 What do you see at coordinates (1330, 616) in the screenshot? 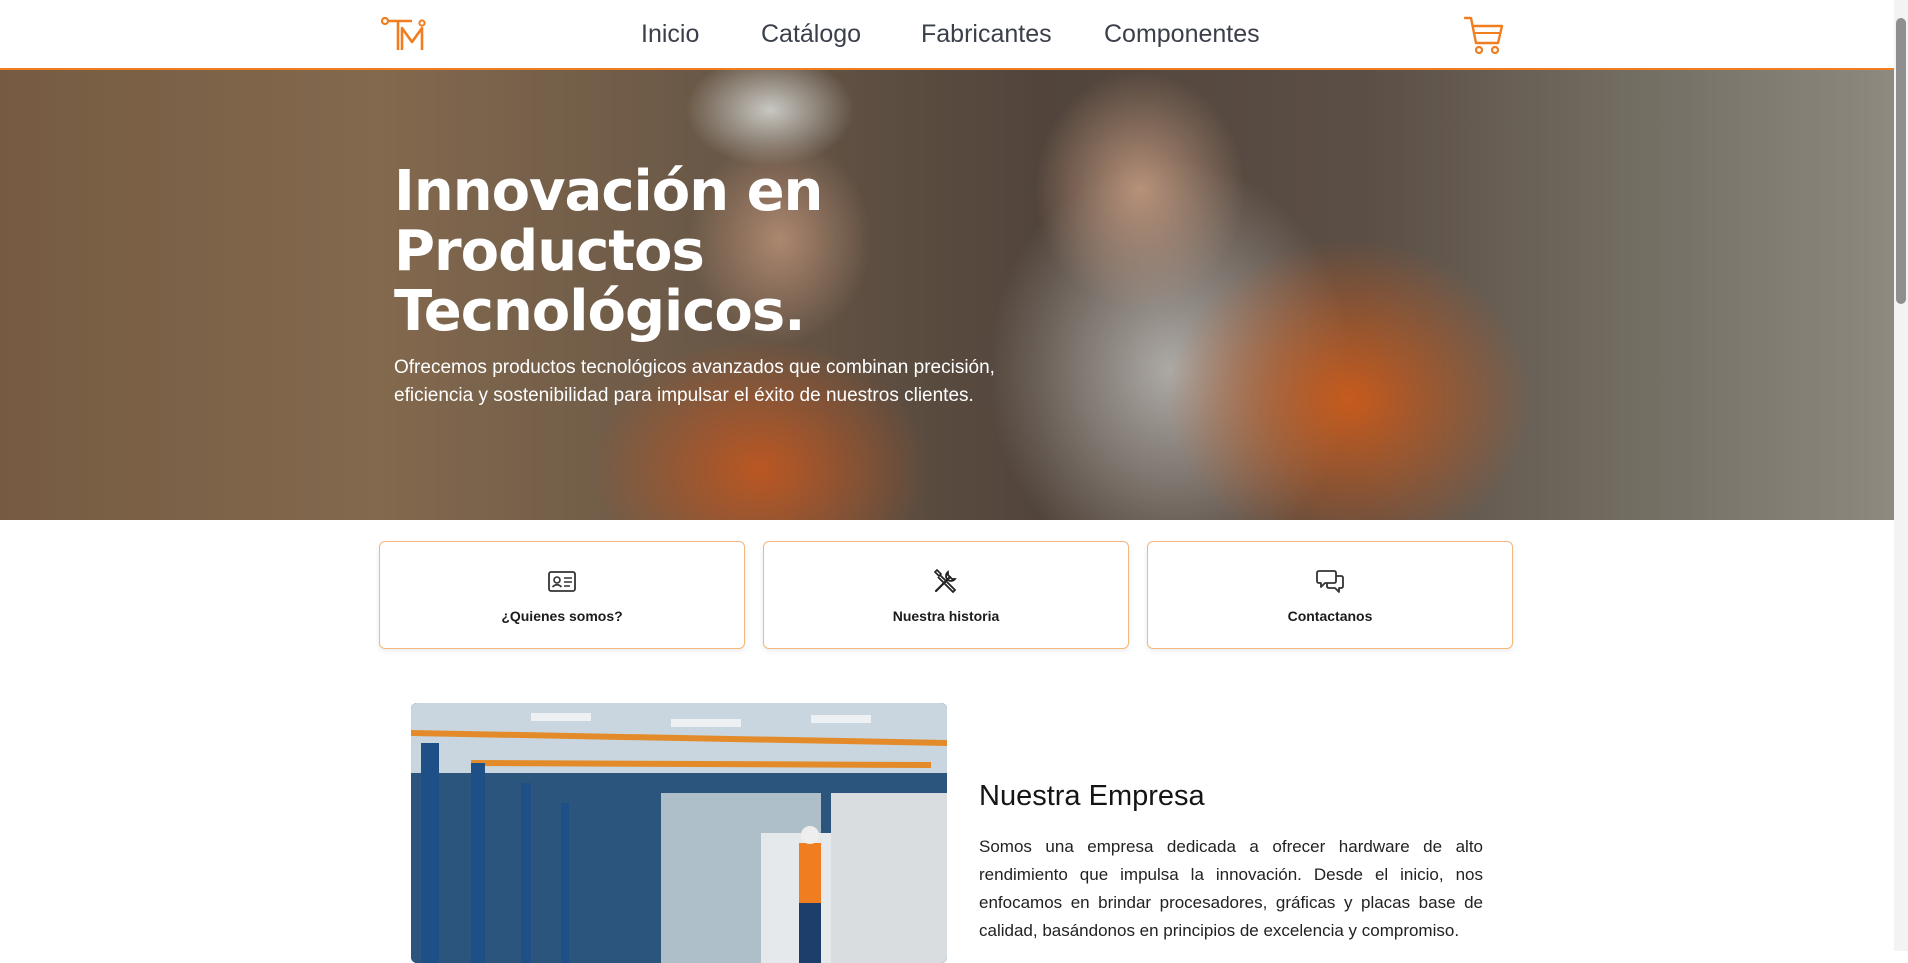
I see `card-label: Contactanos` at bounding box center [1330, 616].